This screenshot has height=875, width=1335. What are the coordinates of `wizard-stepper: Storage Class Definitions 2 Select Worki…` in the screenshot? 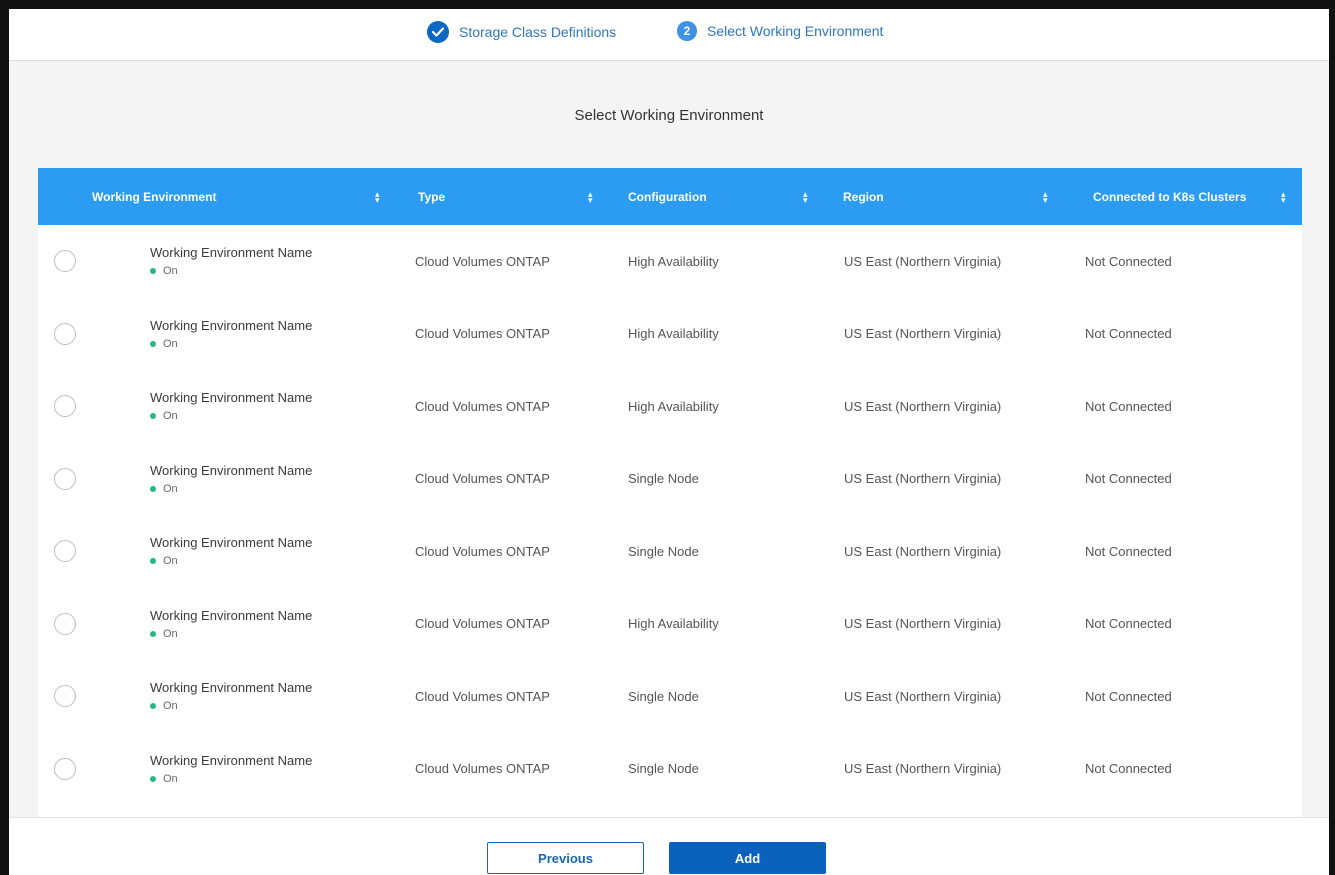 It's located at (669, 35).